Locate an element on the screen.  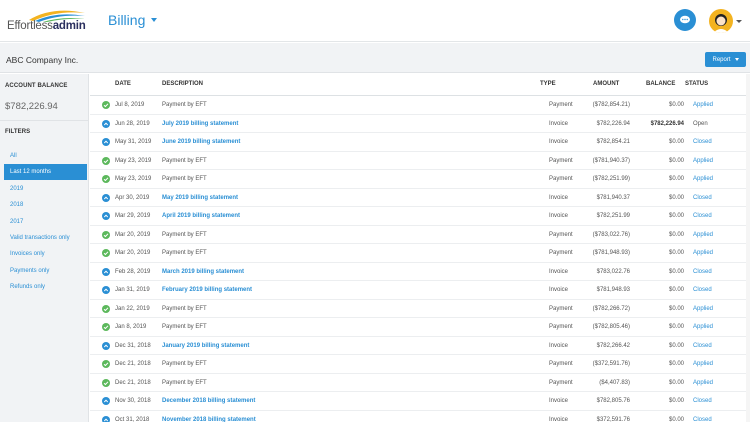
row-description-link: June 2019 billing statement is located at coordinates (201, 142).